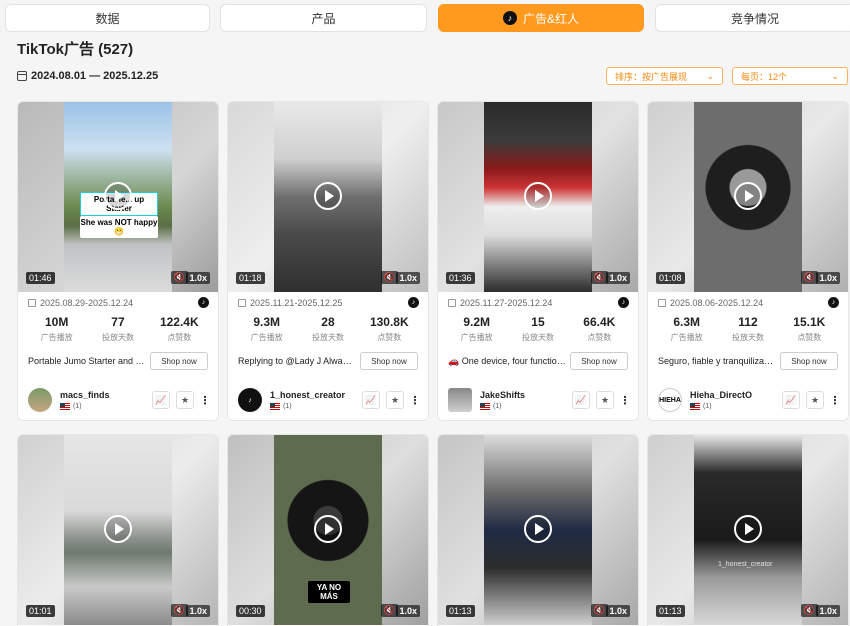 This screenshot has width=850, height=626. I want to click on sort-select: 排序：按广告展现 ⌄, so click(664, 76).